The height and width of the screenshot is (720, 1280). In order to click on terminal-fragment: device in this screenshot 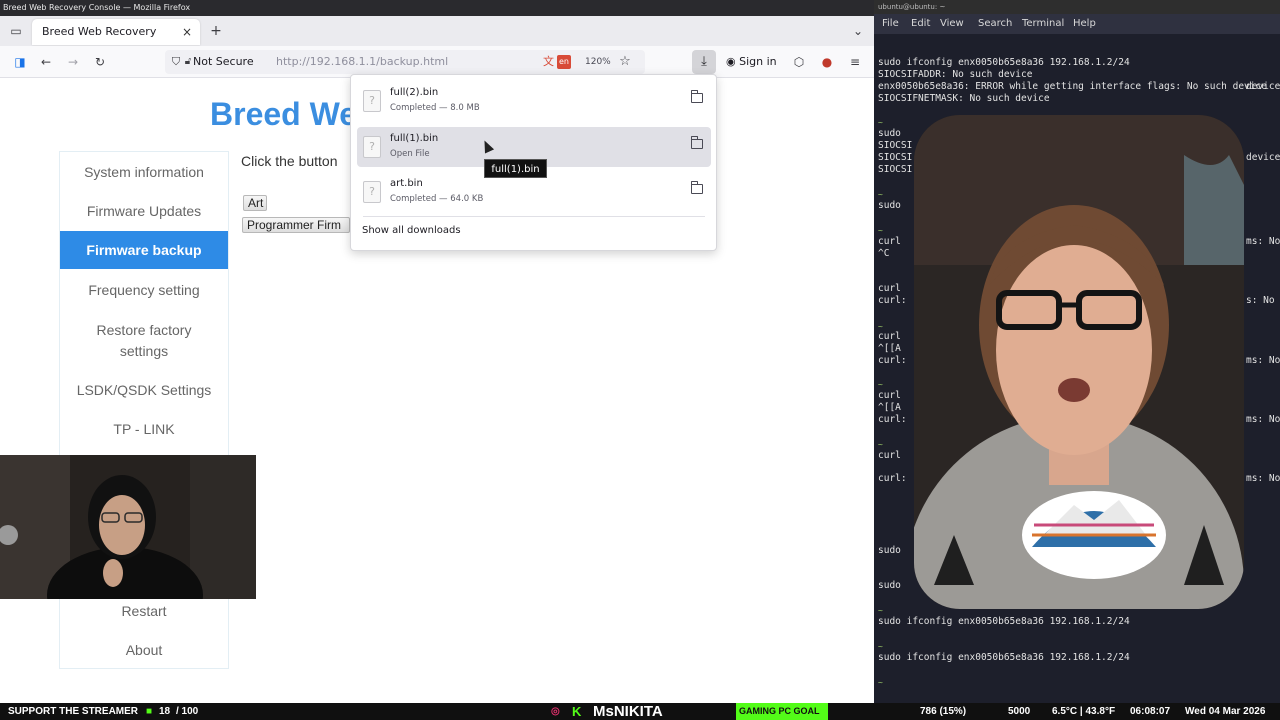, I will do `click(1263, 86)`.